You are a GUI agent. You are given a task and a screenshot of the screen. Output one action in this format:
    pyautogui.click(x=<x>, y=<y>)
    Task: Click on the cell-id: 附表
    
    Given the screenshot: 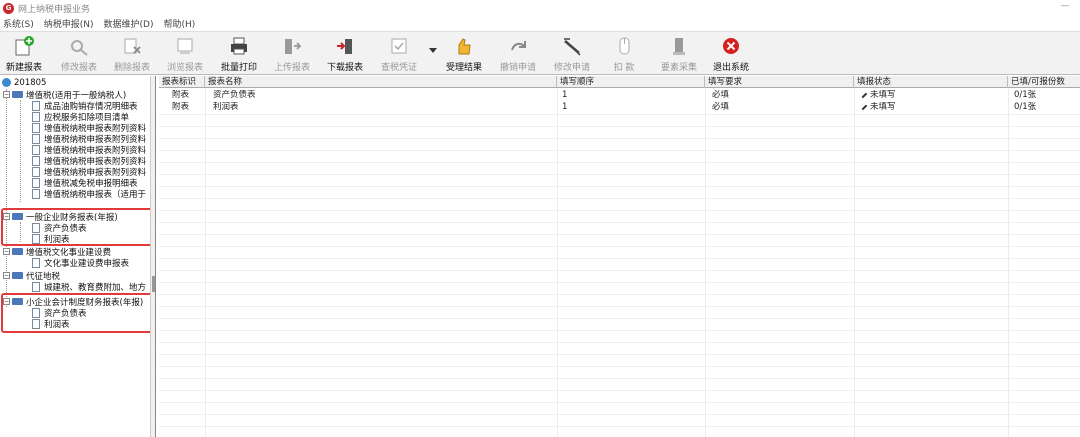 What is the action you would take?
    pyautogui.click(x=181, y=95)
    